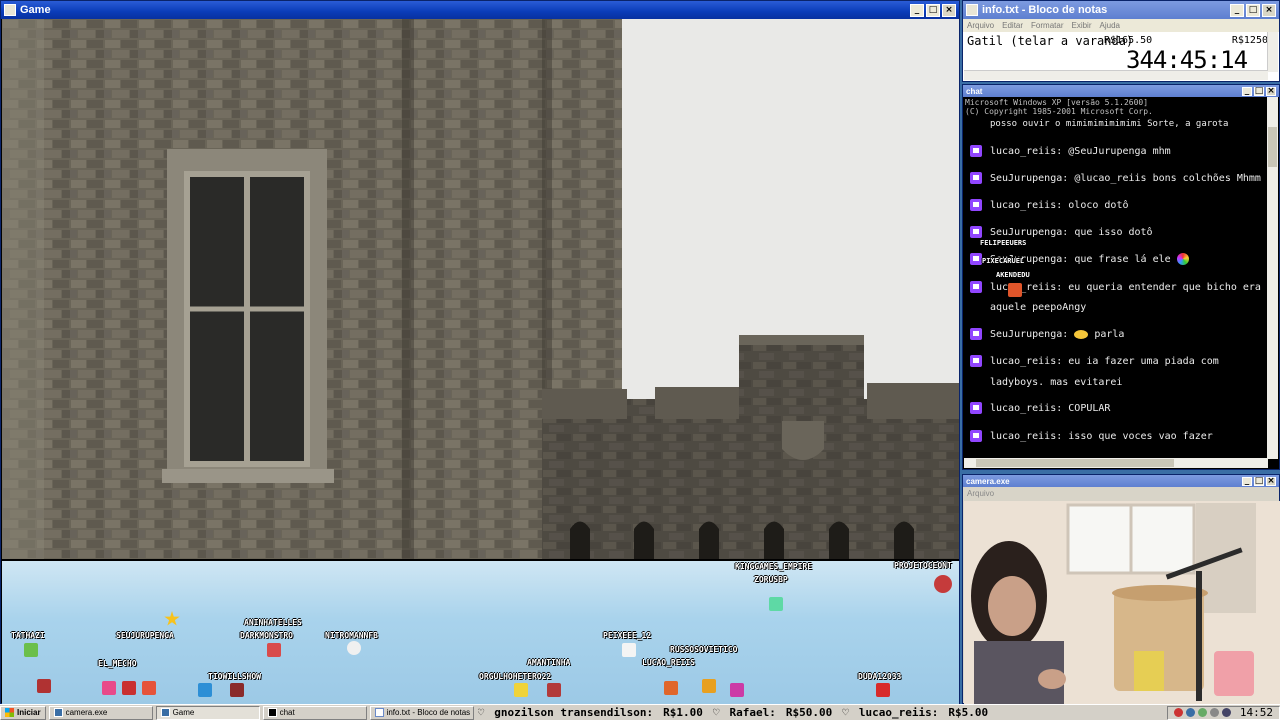 The image size is (1280, 720). I want to click on network-icon, so click(1226, 712).